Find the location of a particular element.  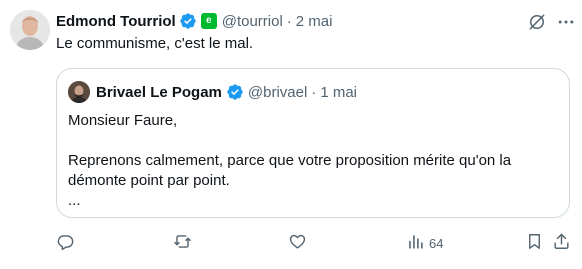

retweet-icon is located at coordinates (182, 243).